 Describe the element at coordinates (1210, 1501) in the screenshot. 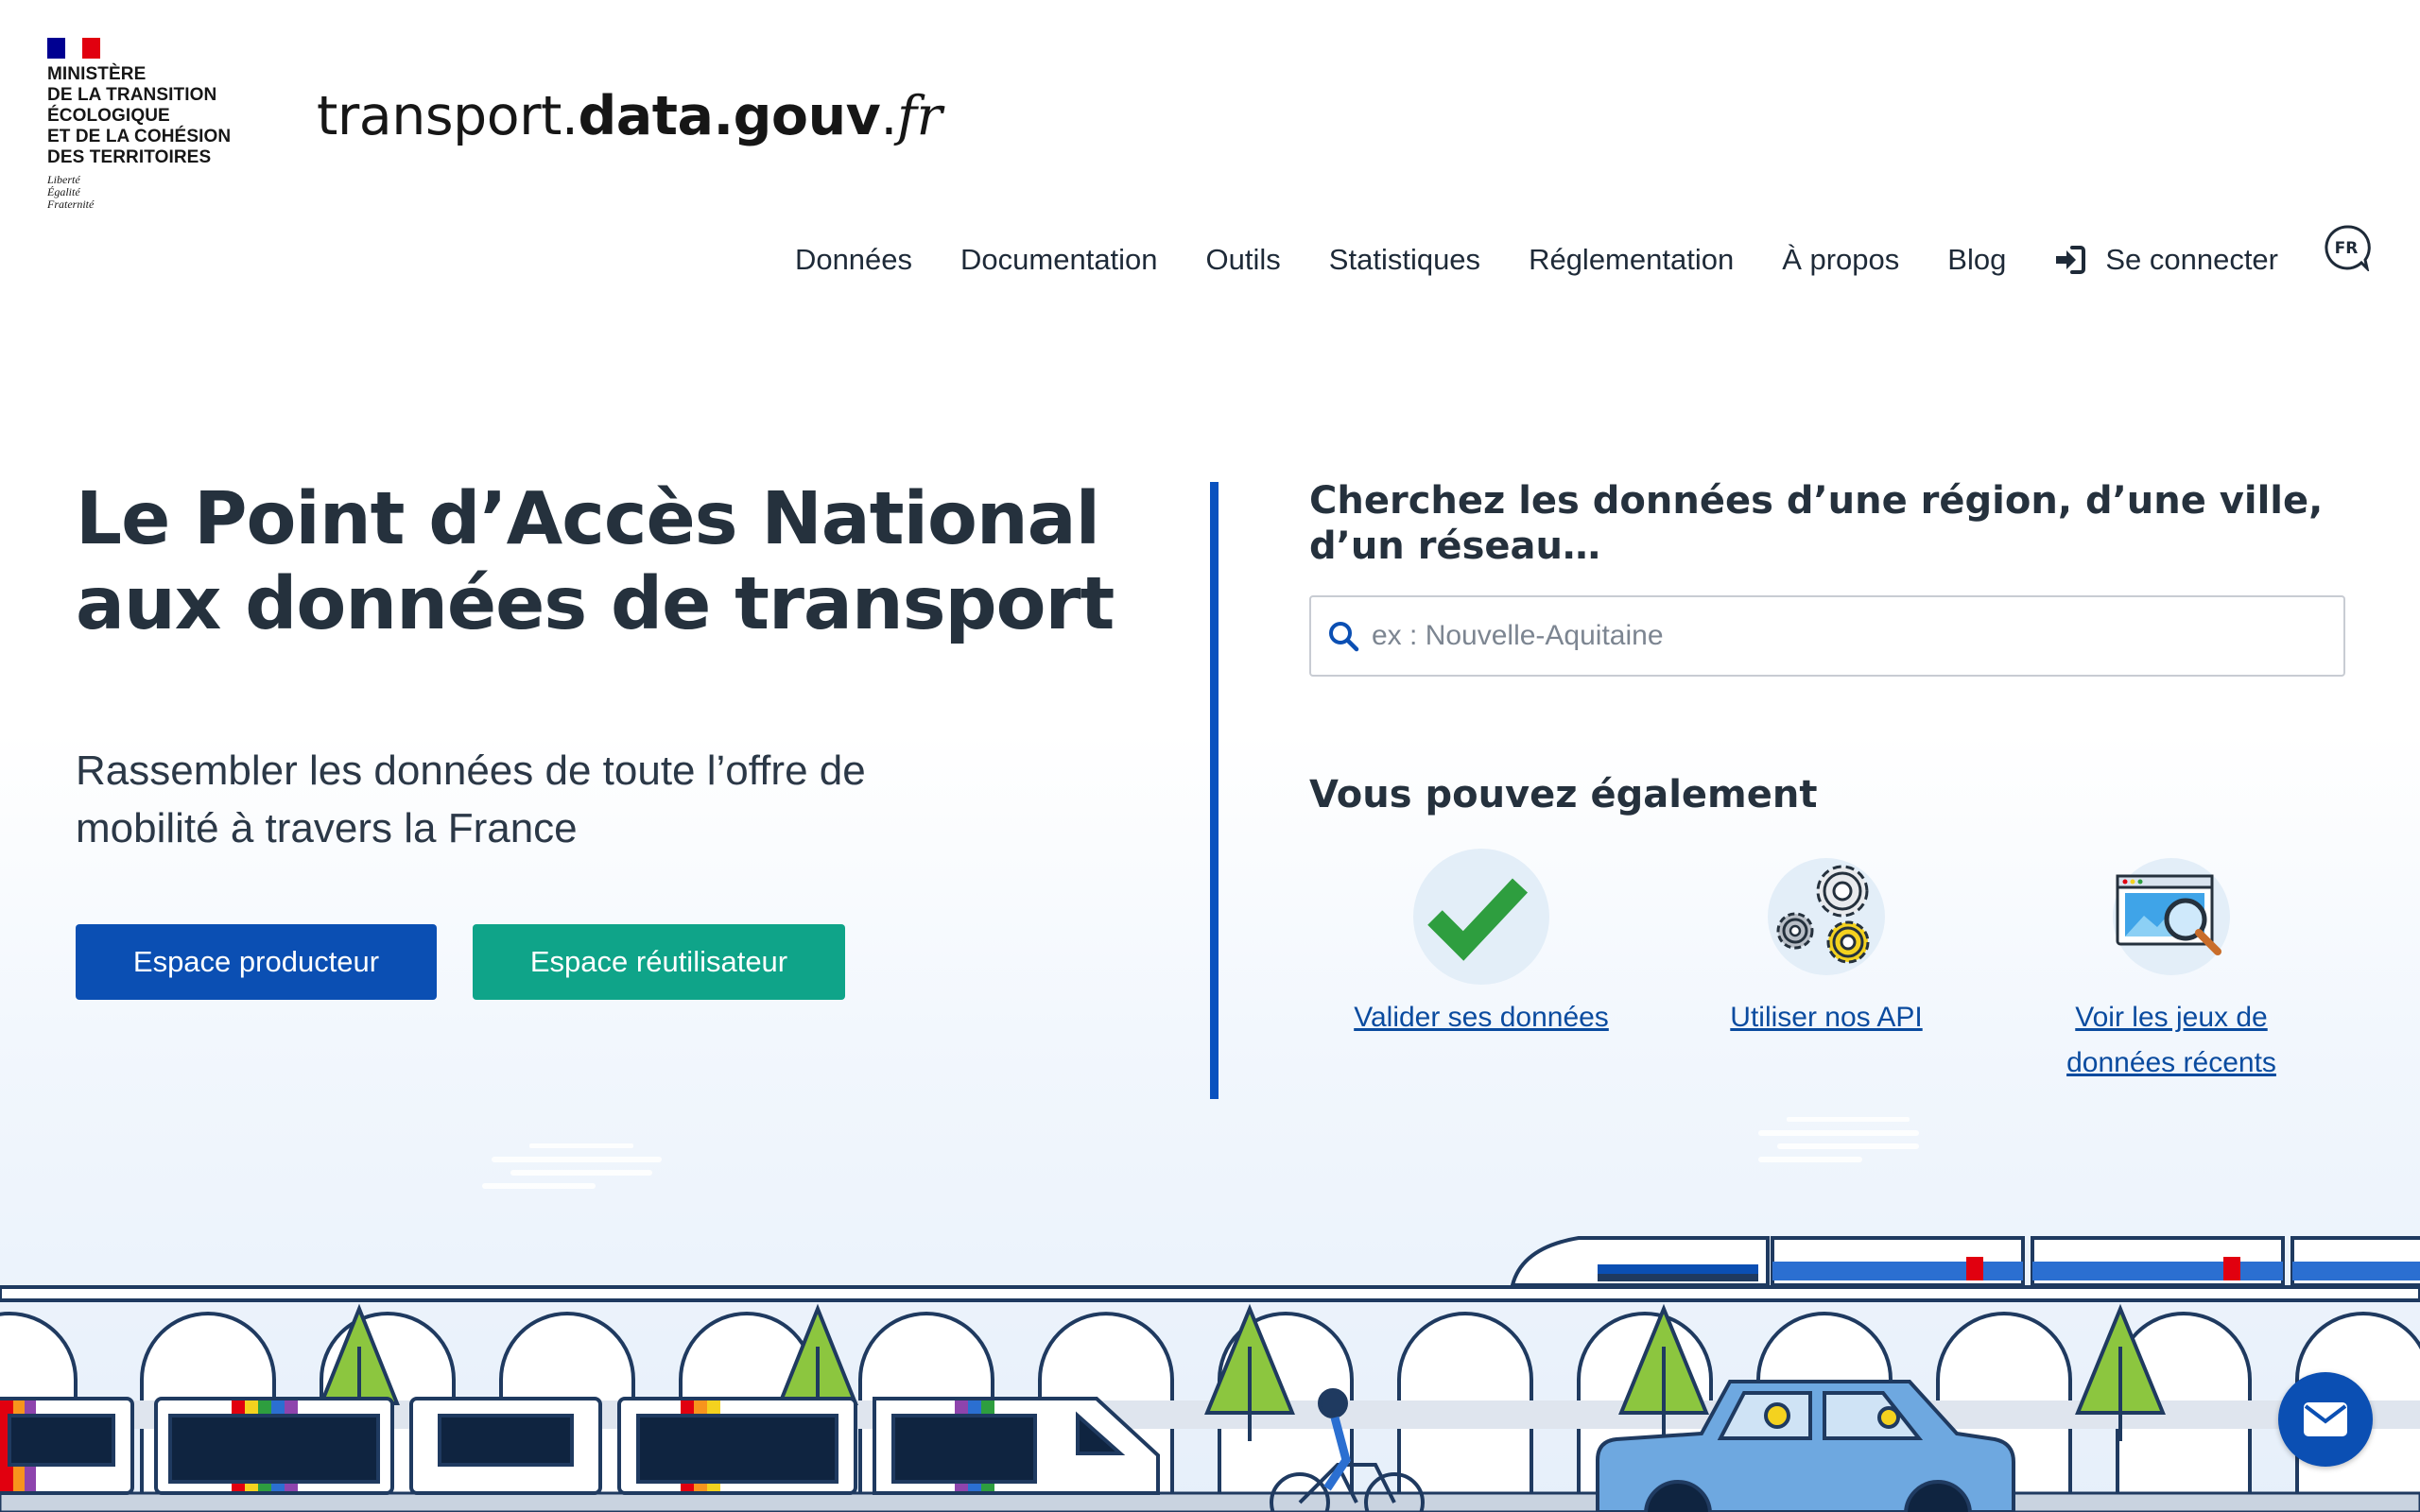

I see `road` at that location.